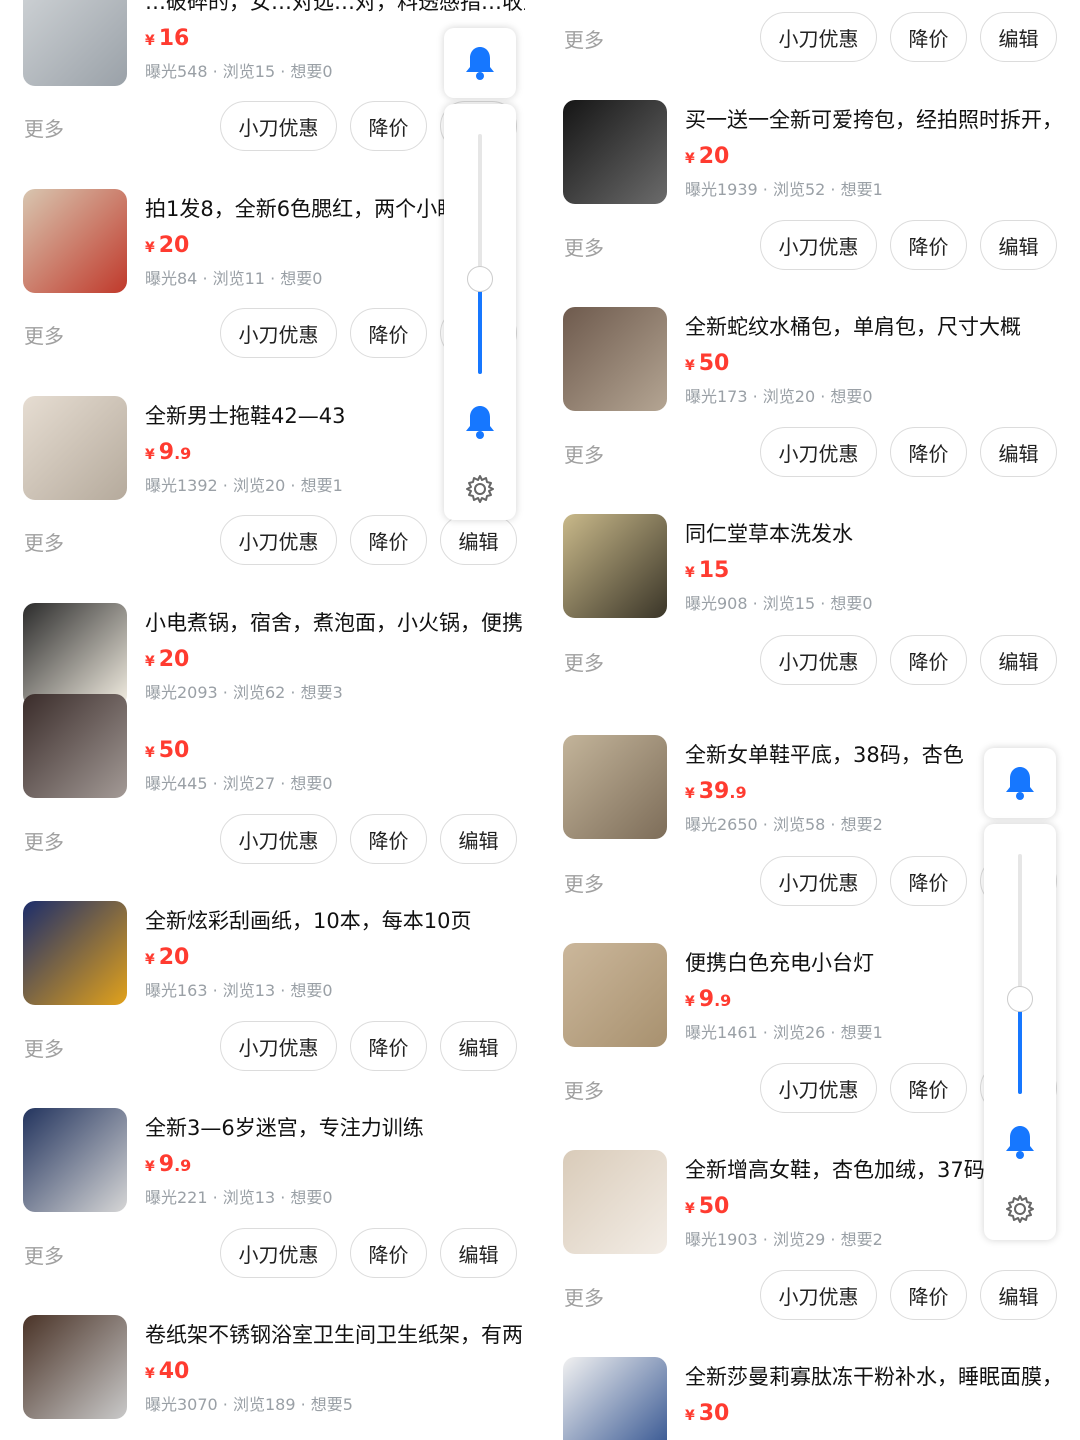  I want to click on product-title: 全新3—6岁迷宫，专注力训练, so click(335, 1127).